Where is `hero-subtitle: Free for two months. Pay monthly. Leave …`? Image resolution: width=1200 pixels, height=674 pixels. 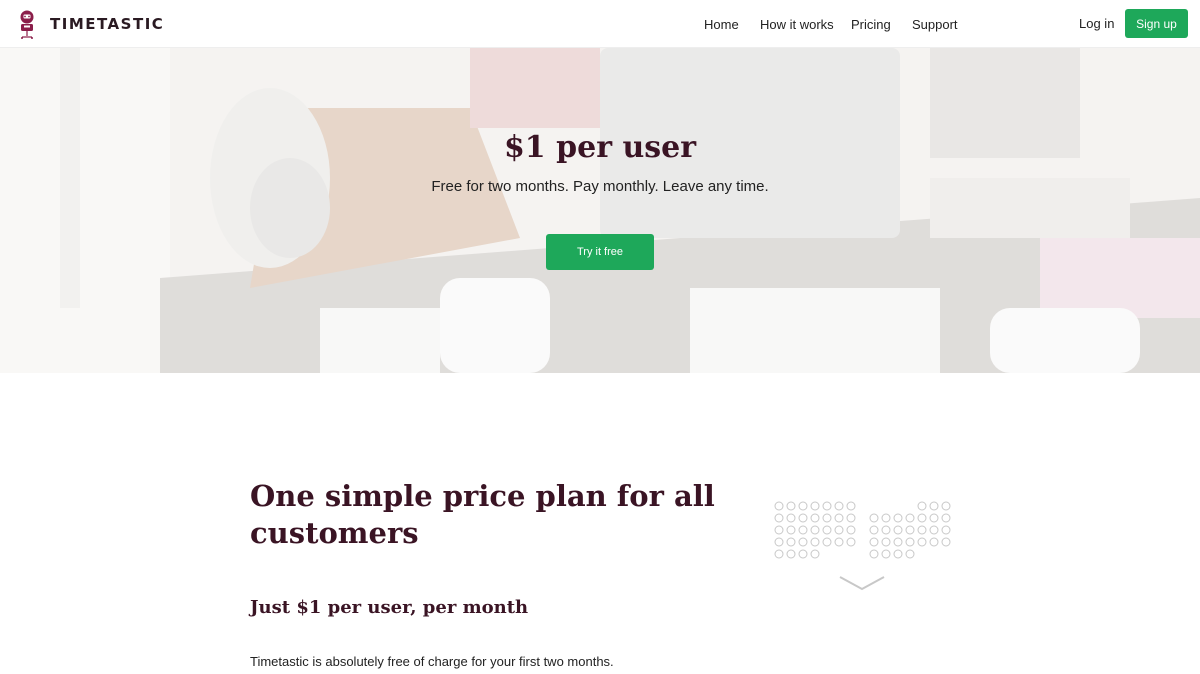
hero-subtitle: Free for two months. Pay monthly. Leave … is located at coordinates (600, 186).